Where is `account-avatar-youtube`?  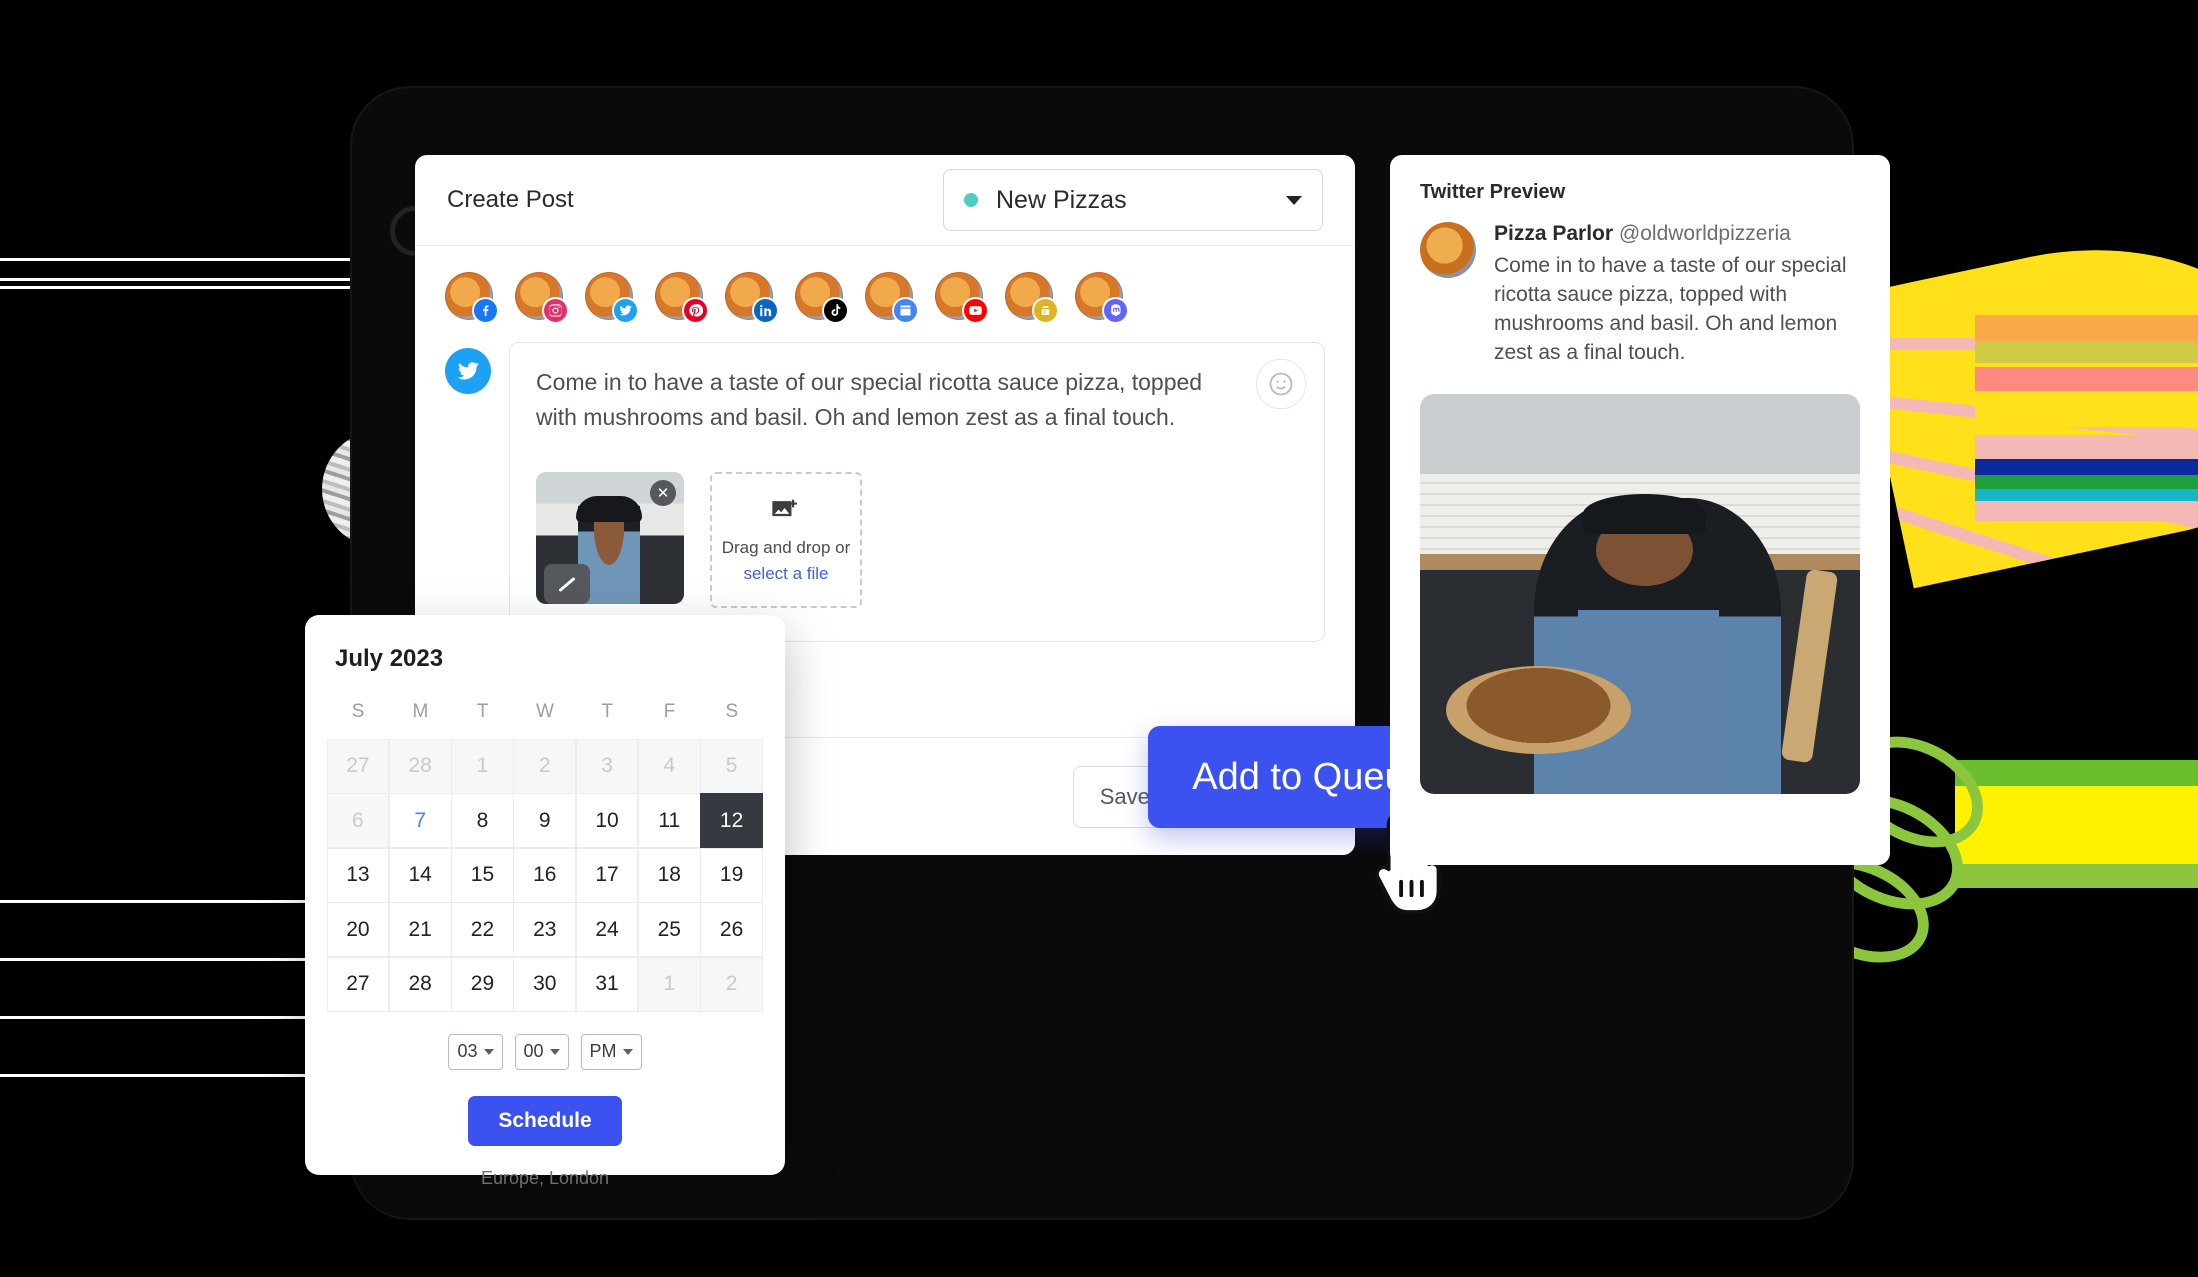
account-avatar-youtube is located at coordinates (962, 298).